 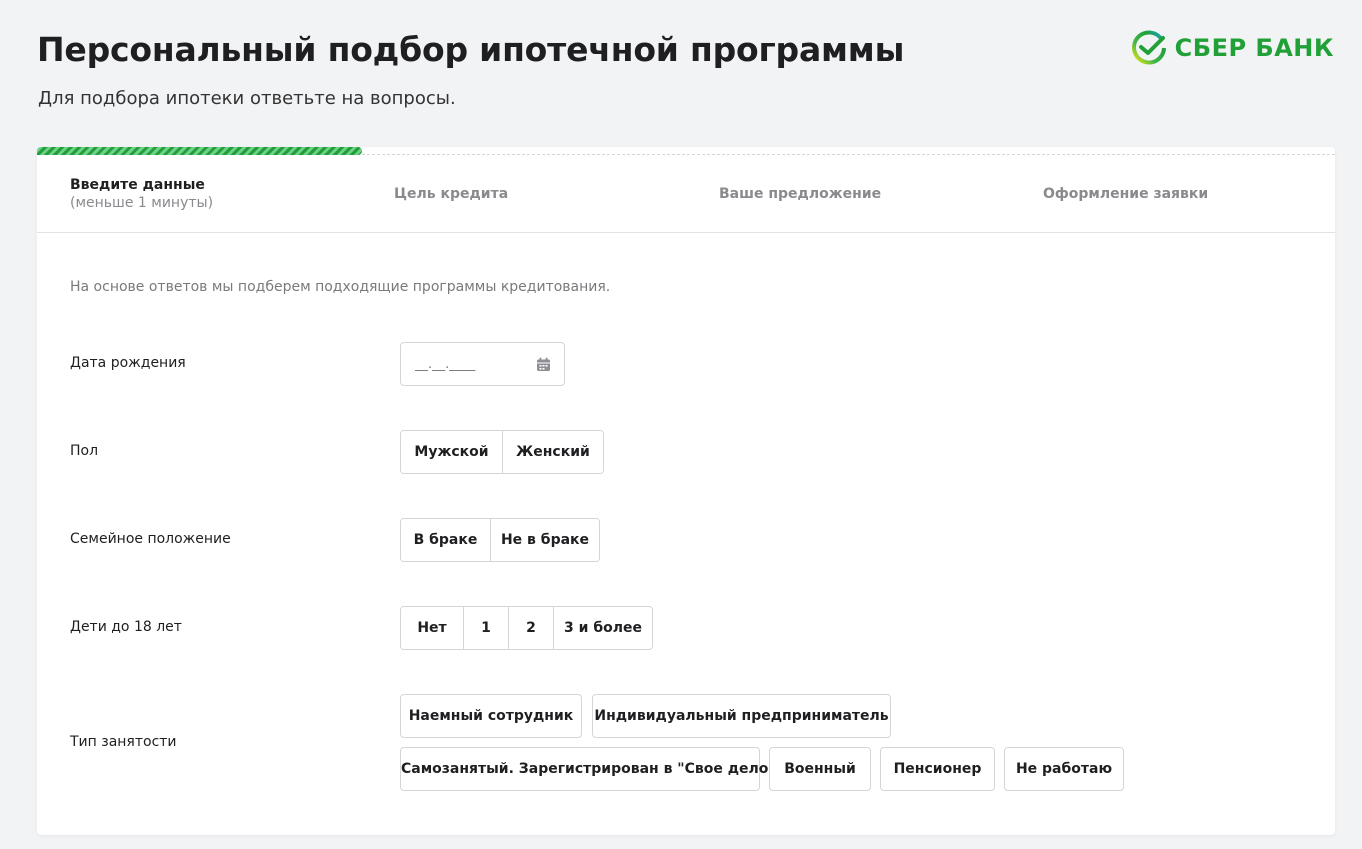 I want to click on employment-unemployed-button: Не работаю, so click(x=1064, y=769).